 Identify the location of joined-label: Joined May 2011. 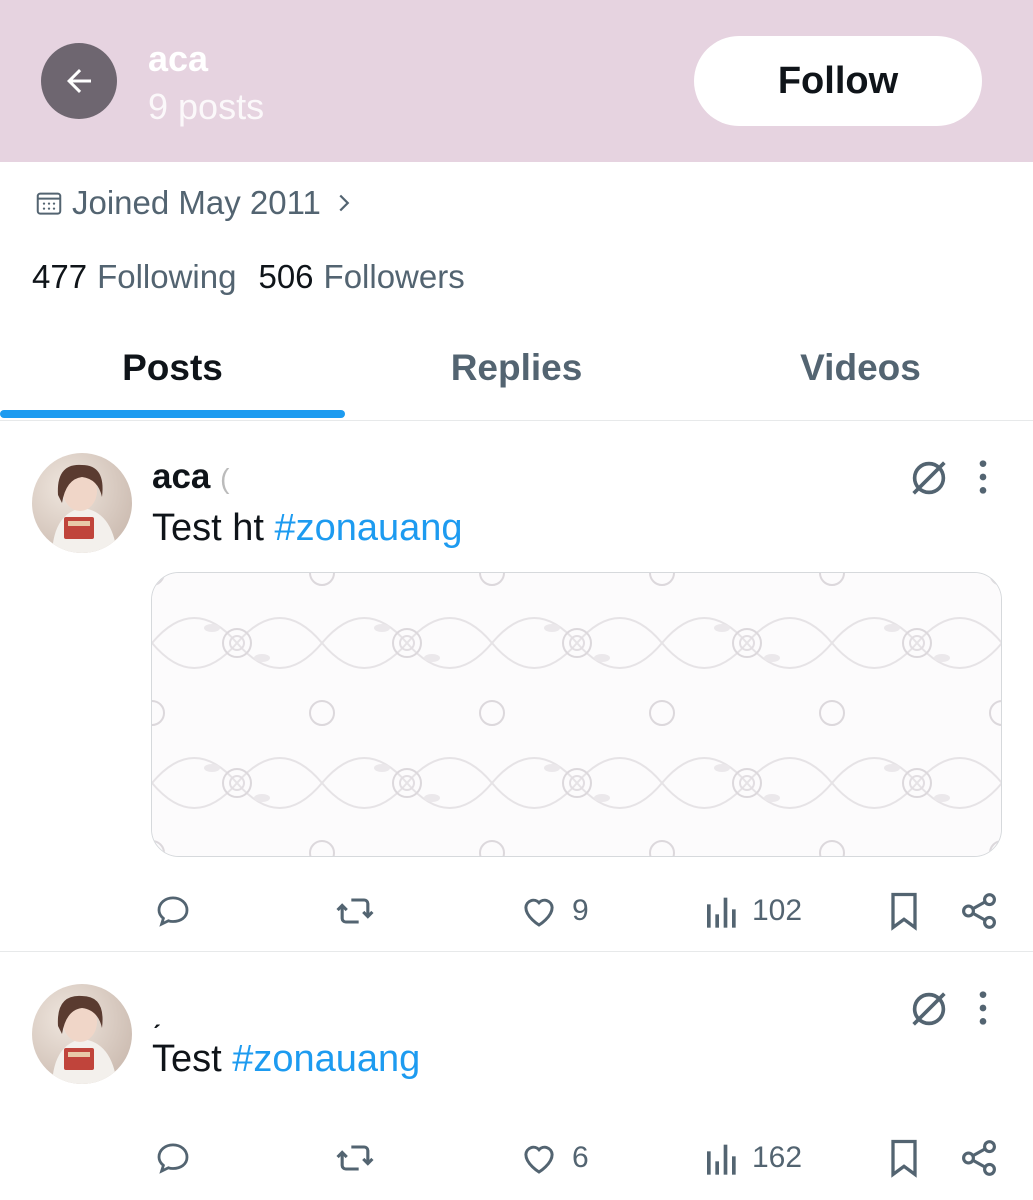
(196, 202).